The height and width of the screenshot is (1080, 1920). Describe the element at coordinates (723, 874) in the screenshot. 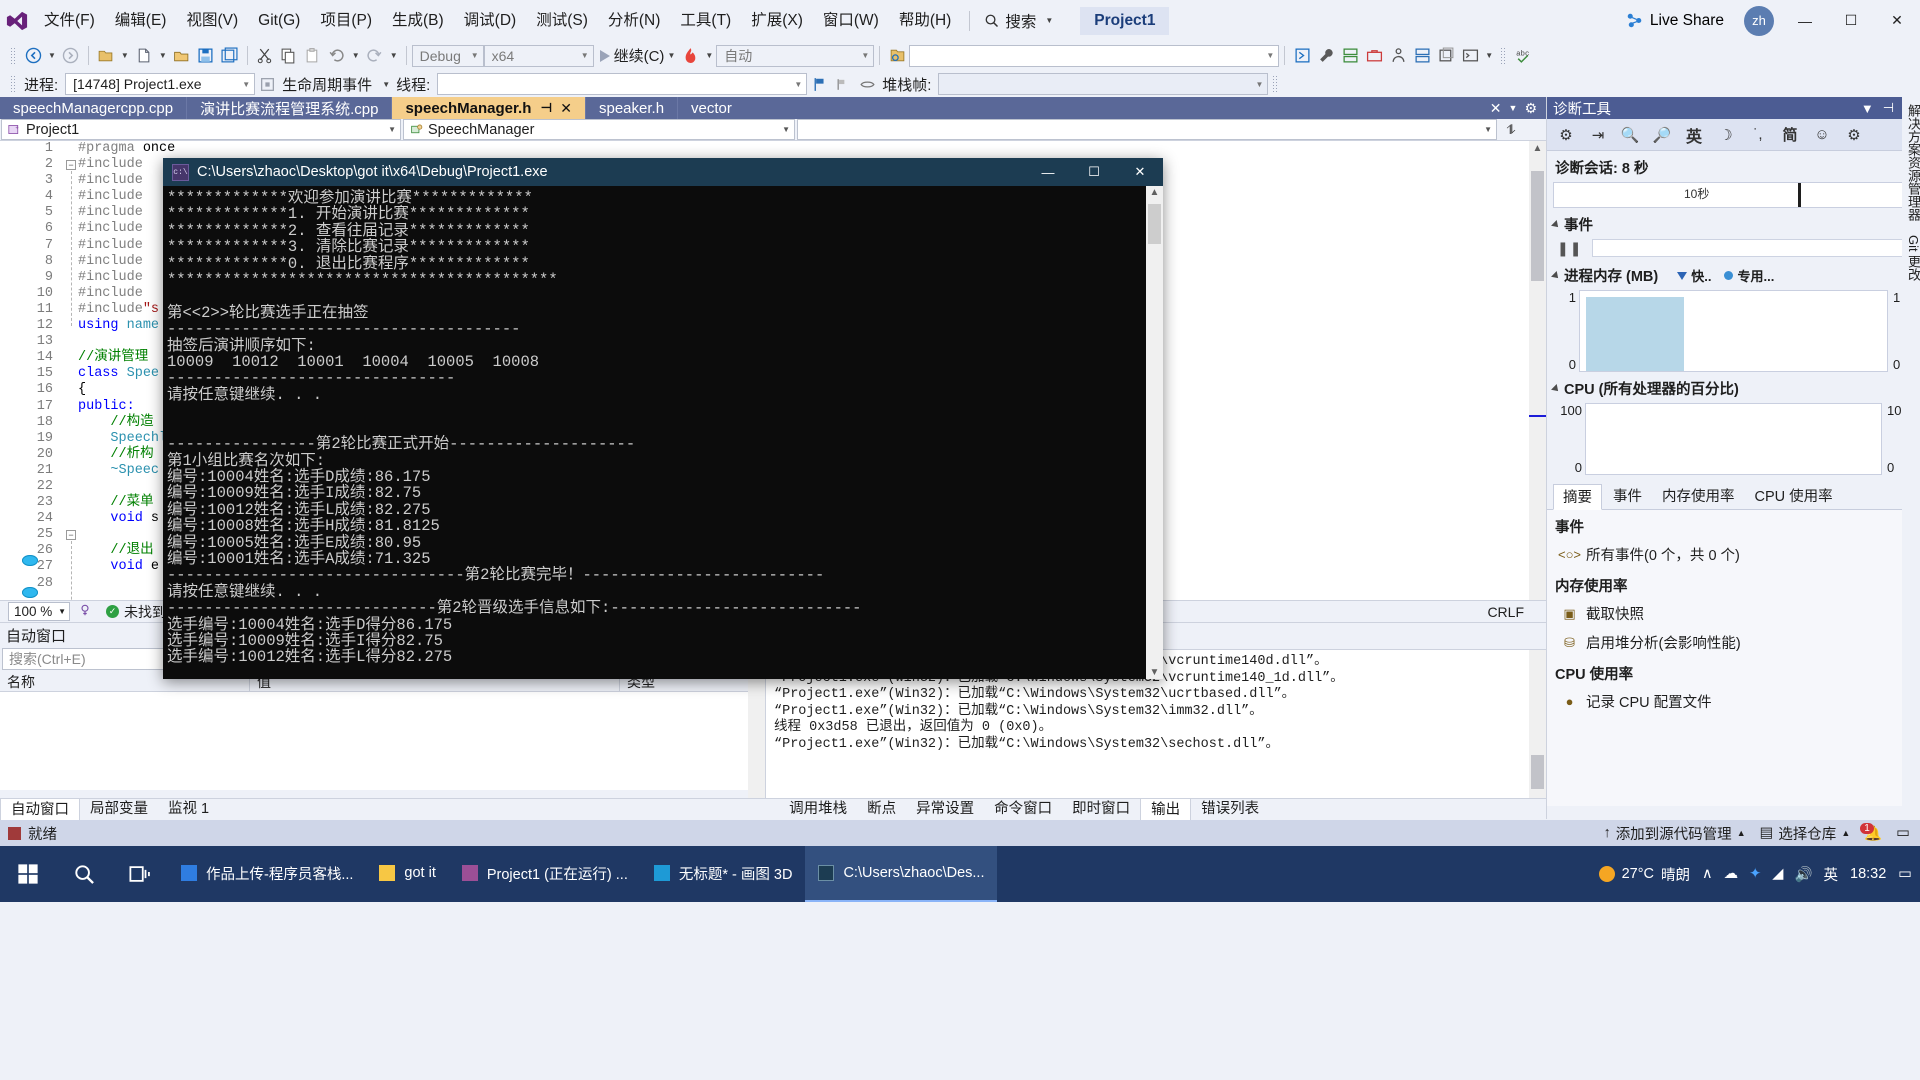

I see `taskbar-app-4: 无标题* - 画图 3D` at that location.